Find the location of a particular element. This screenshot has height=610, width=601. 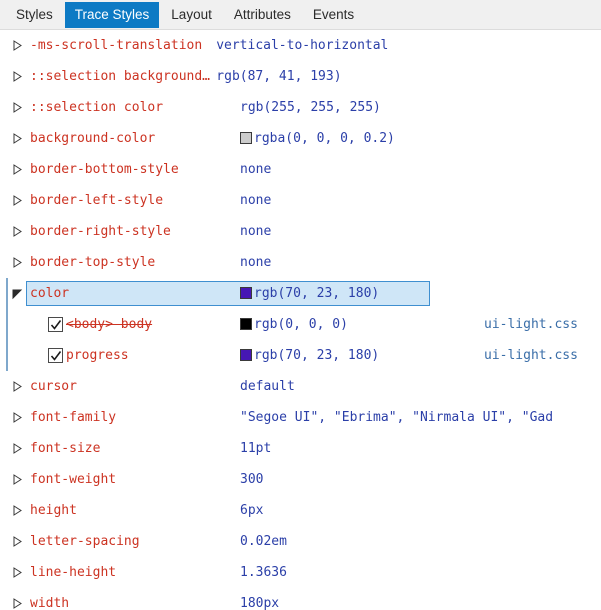

expander-expanded-icon is located at coordinates (17, 293).